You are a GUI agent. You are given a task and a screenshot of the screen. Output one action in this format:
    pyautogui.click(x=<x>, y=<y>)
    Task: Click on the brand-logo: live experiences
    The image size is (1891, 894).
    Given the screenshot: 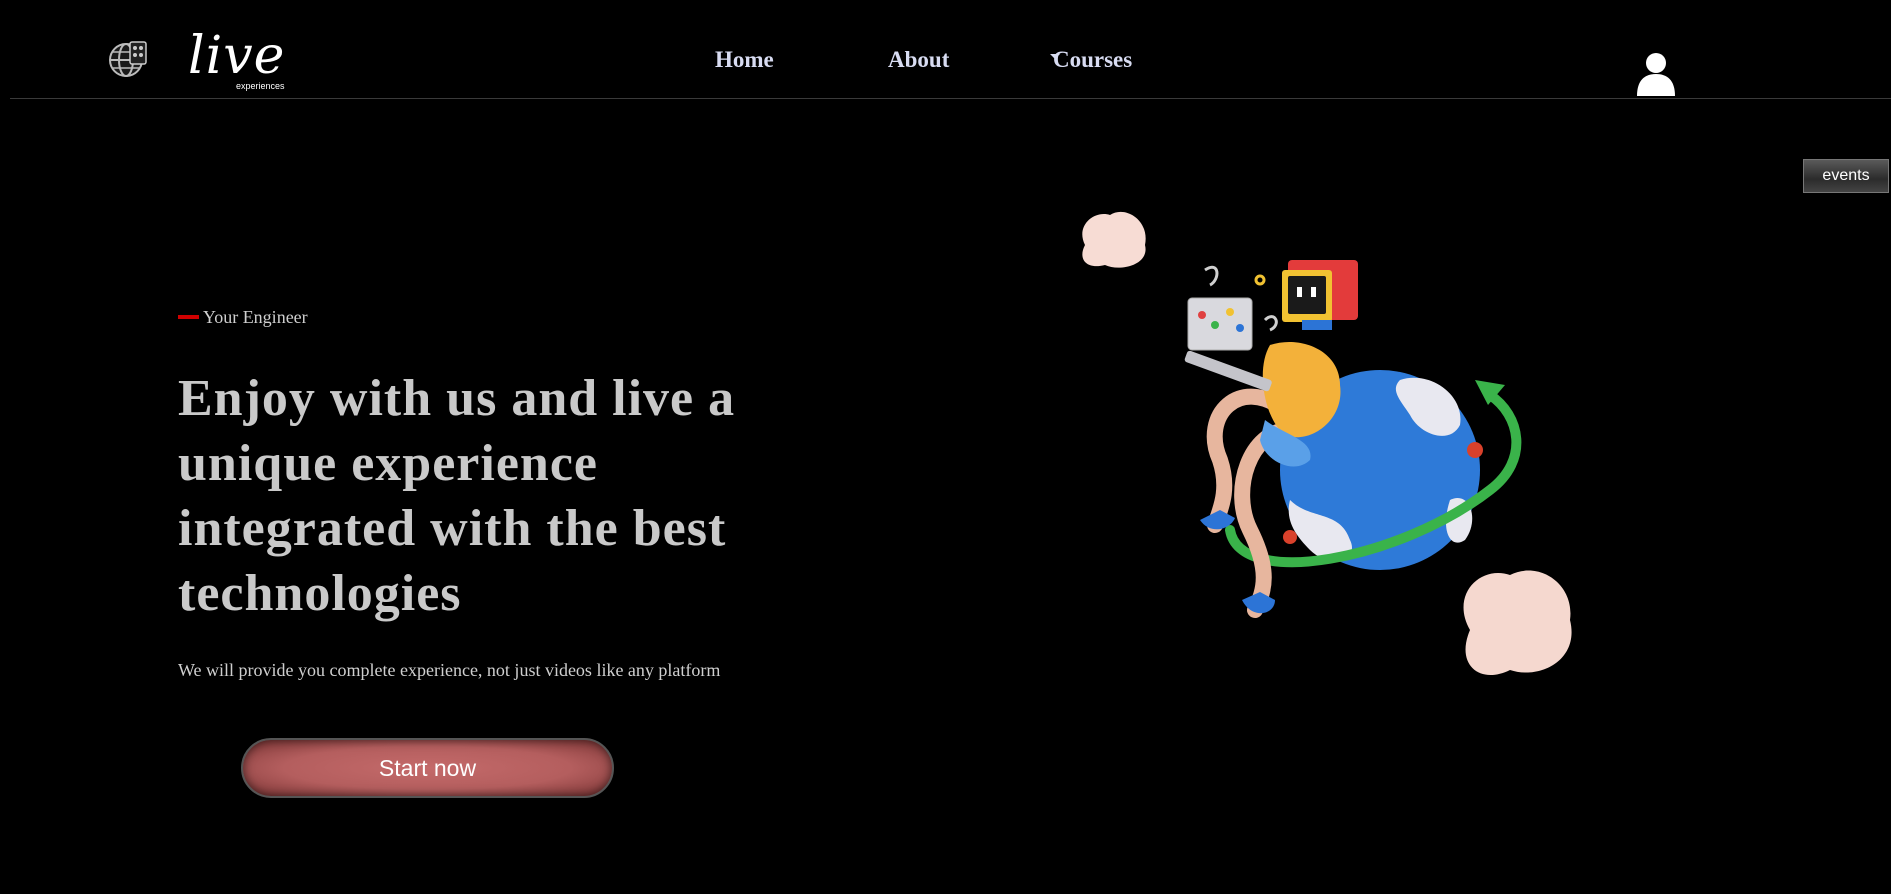 What is the action you would take?
    pyautogui.click(x=240, y=61)
    